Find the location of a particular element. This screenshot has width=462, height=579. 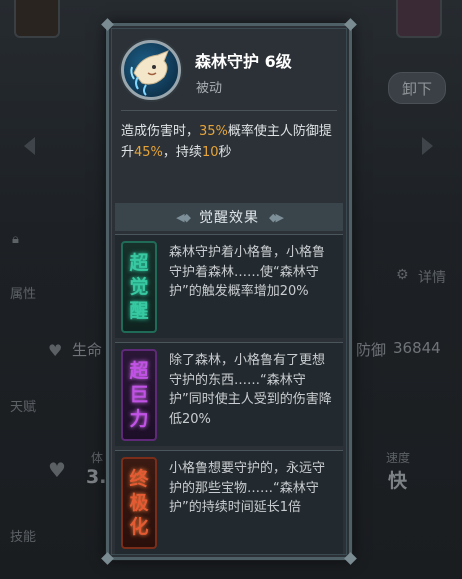

prev-arrow-icon is located at coordinates (29, 146).